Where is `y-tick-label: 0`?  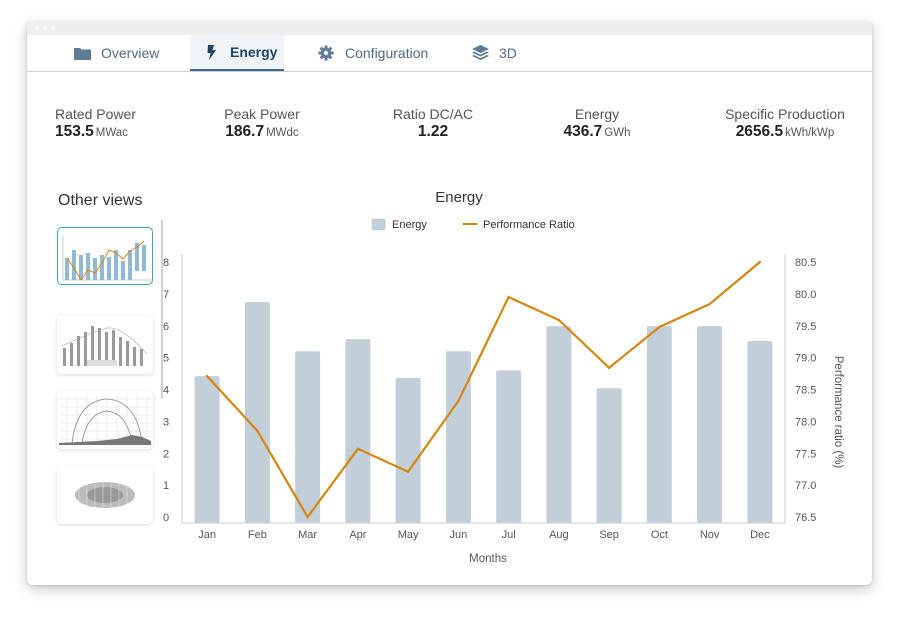 y-tick-label: 0 is located at coordinates (166, 518).